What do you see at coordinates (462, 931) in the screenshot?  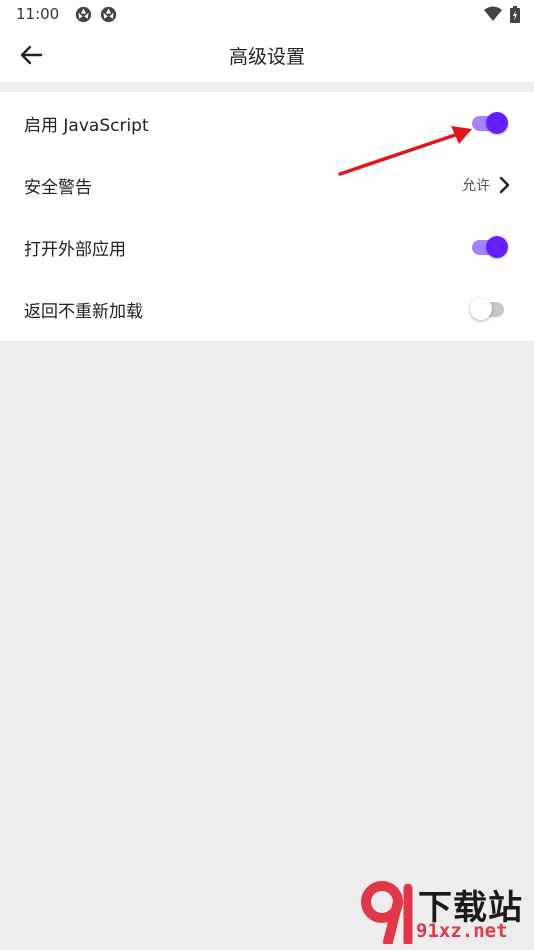 I see `watermark-url: 91xz.net` at bounding box center [462, 931].